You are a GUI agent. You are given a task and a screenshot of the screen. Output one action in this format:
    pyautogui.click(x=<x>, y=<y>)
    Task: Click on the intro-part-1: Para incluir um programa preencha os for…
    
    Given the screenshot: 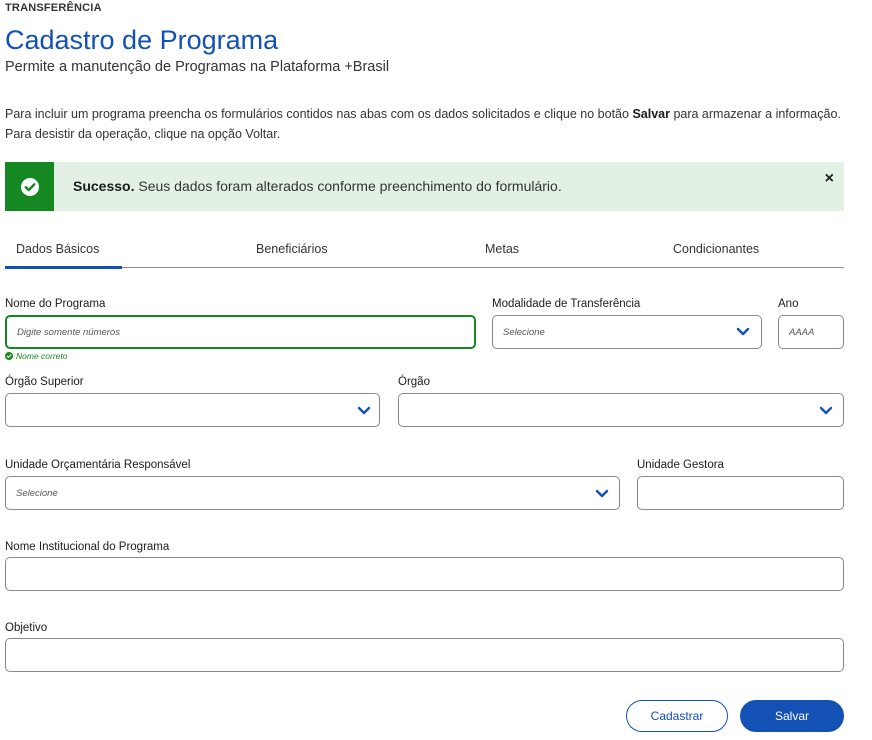 What is the action you would take?
    pyautogui.click(x=319, y=114)
    